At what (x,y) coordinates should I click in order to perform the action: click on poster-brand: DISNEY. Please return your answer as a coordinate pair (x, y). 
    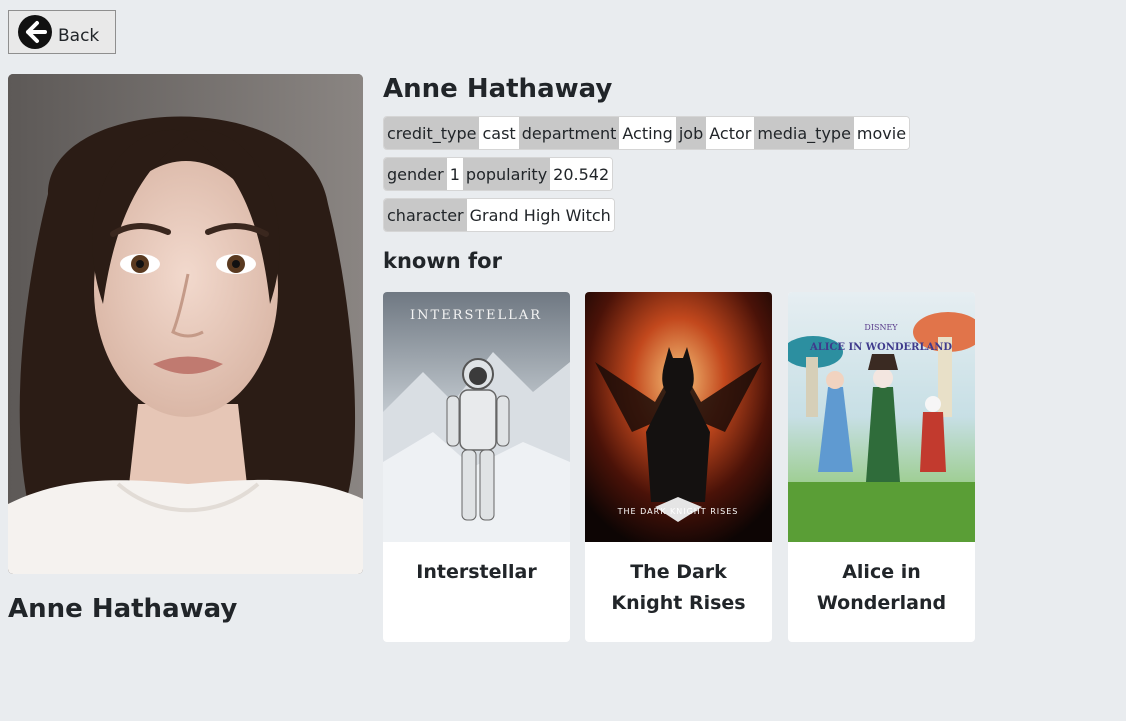
    Looking at the image, I should click on (881, 327).